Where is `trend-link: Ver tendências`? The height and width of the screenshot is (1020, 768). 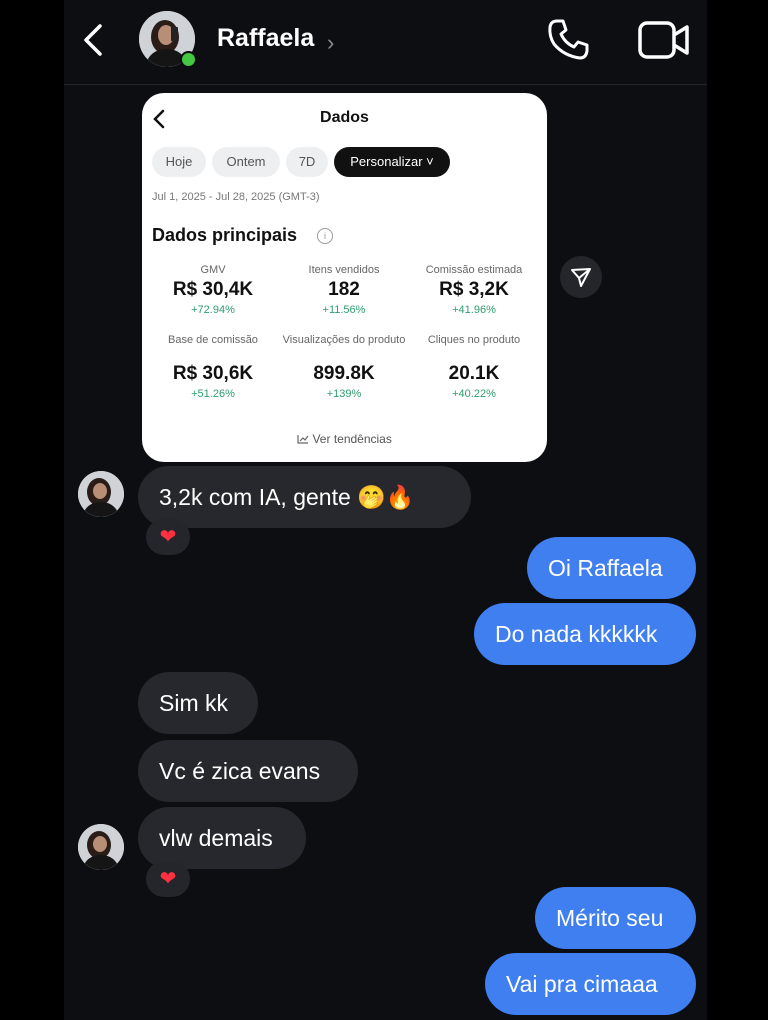 trend-link: Ver tendências is located at coordinates (344, 439).